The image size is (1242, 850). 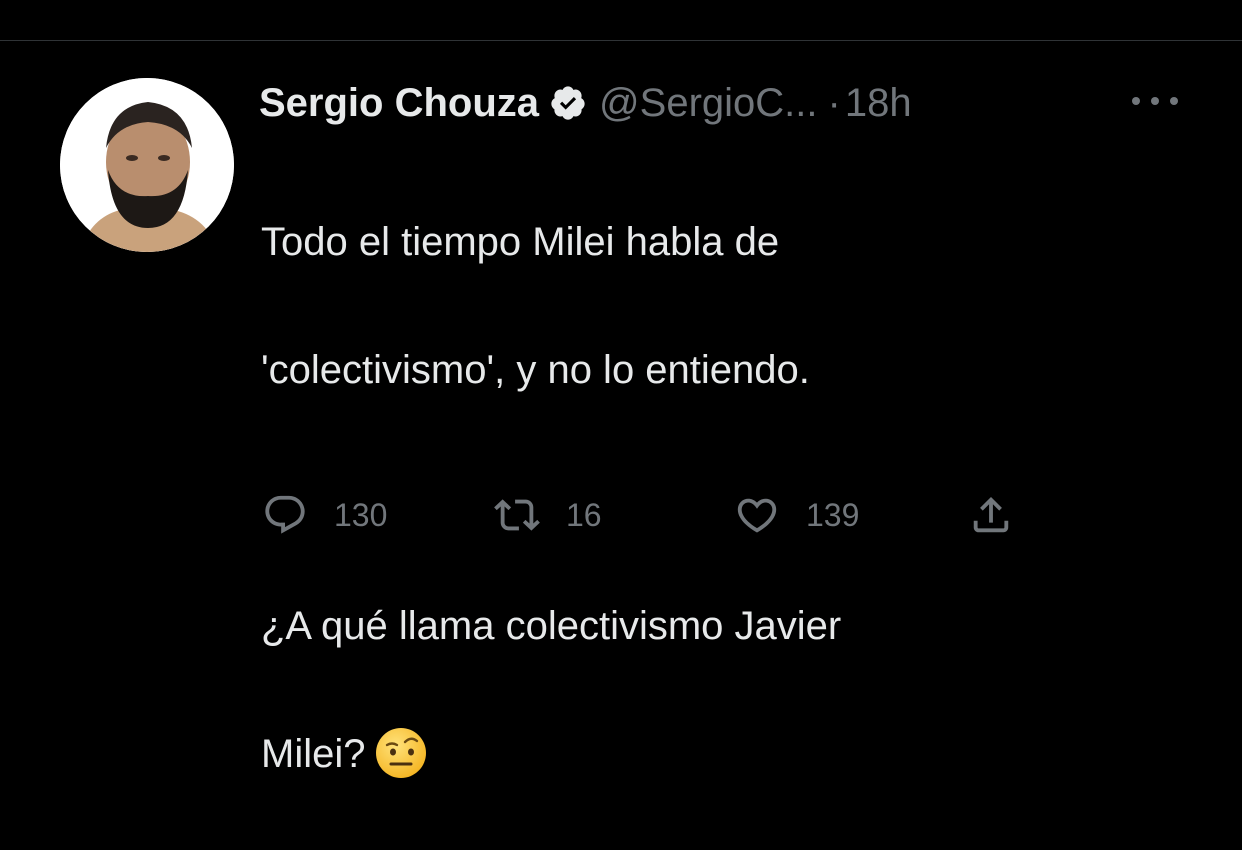 I want to click on tweet-line-2: 'colectivismo', y no lo entiendo., so click(x=535, y=370).